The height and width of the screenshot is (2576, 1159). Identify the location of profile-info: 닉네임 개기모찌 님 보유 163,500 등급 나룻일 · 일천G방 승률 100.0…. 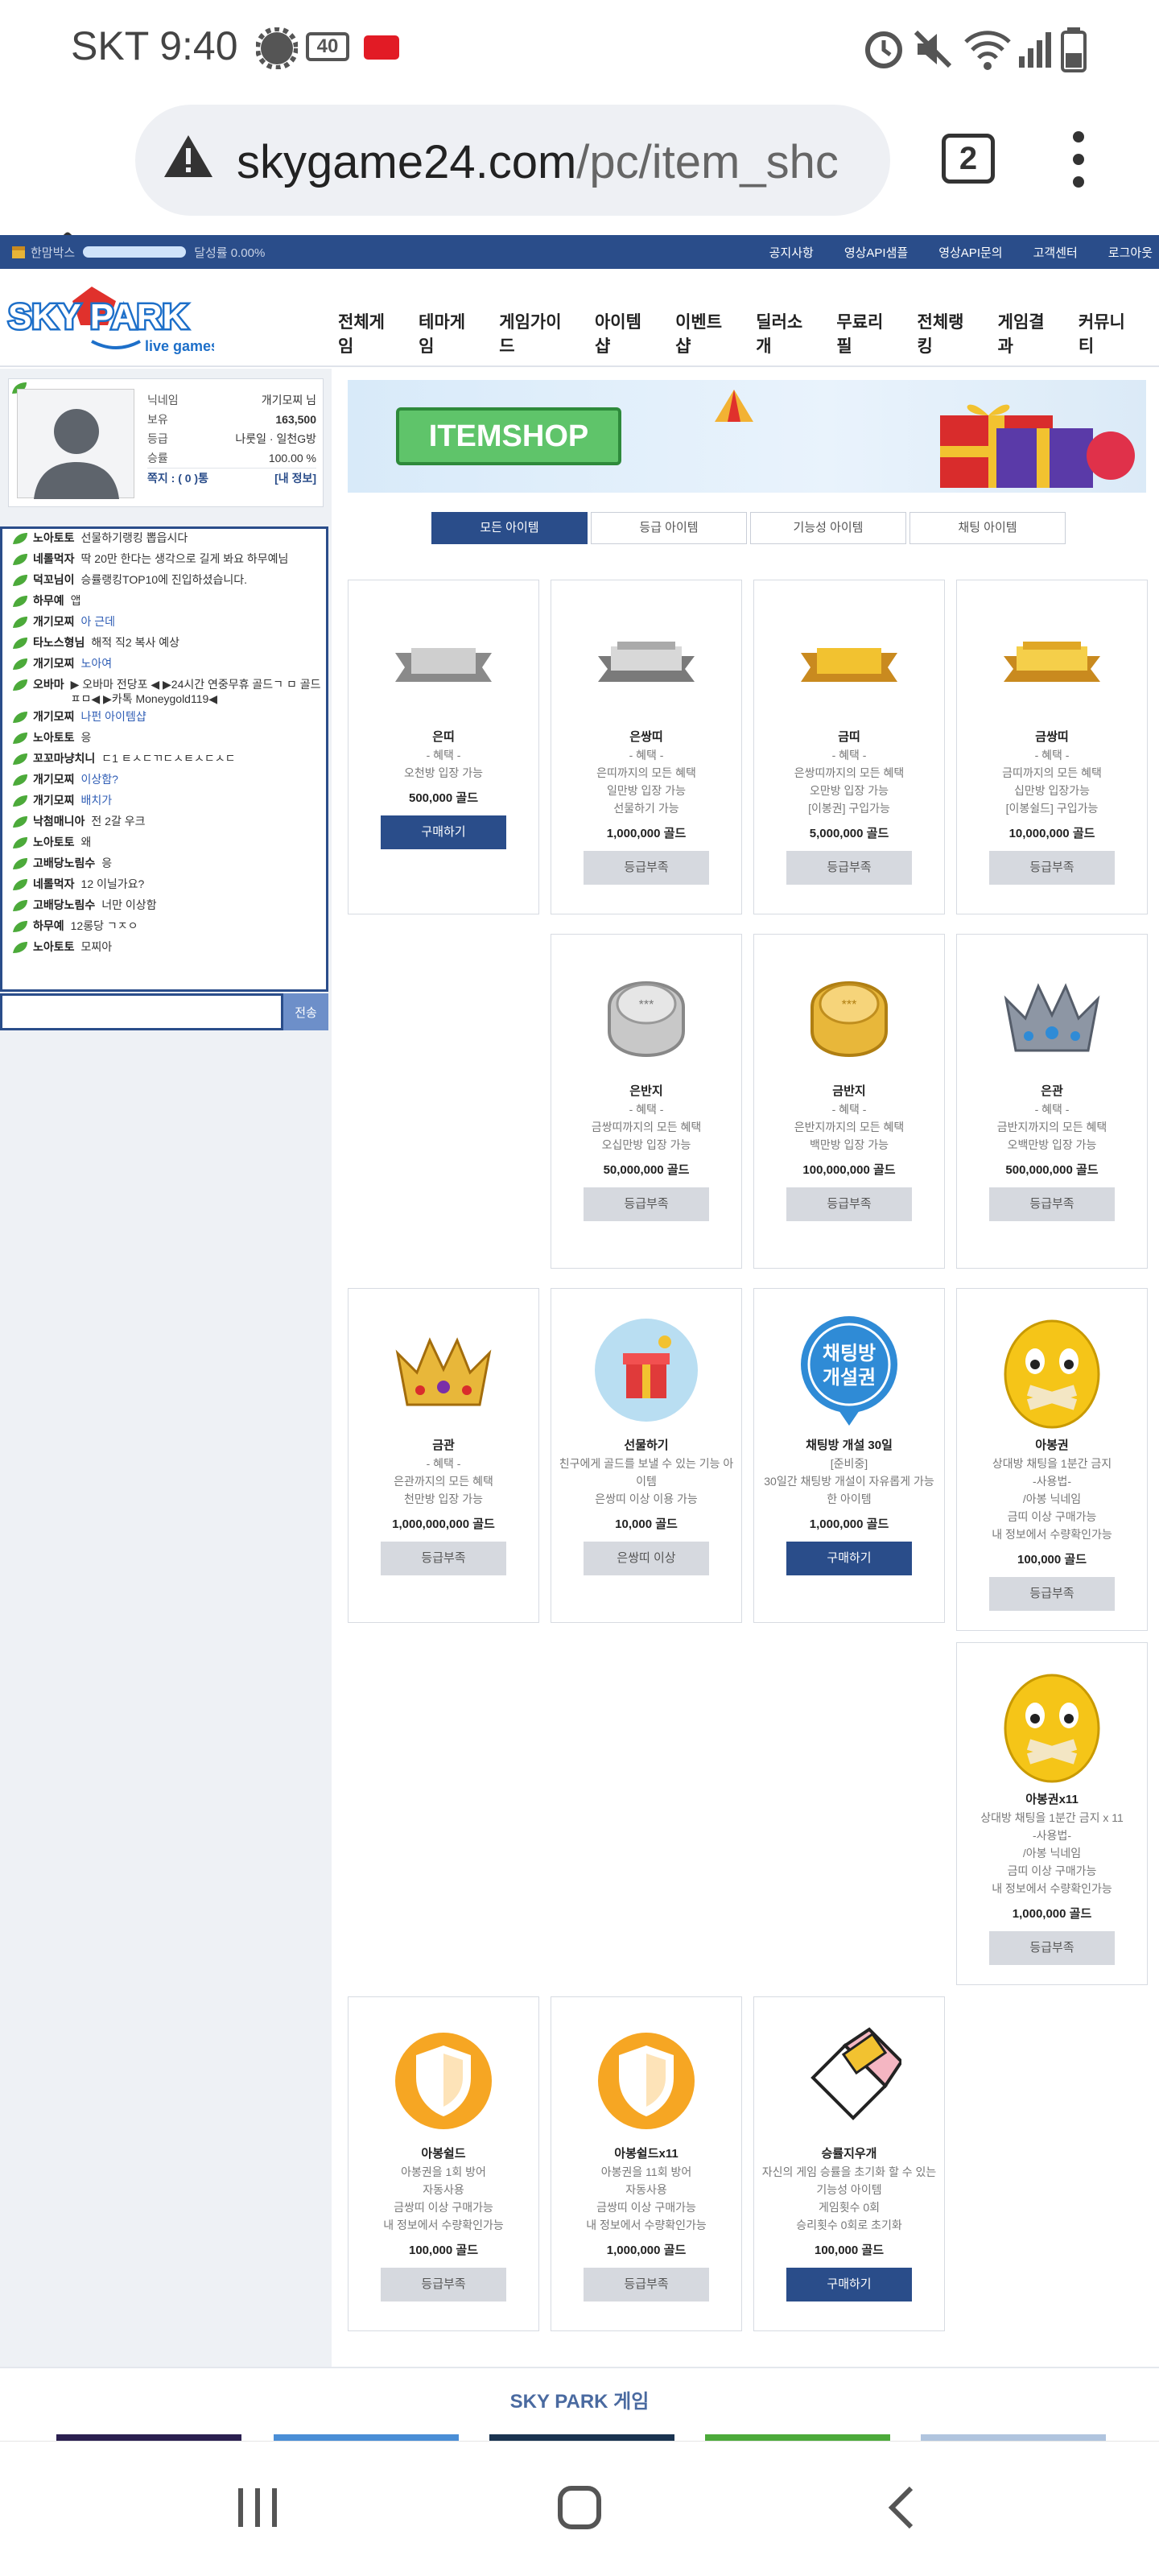
(231, 438).